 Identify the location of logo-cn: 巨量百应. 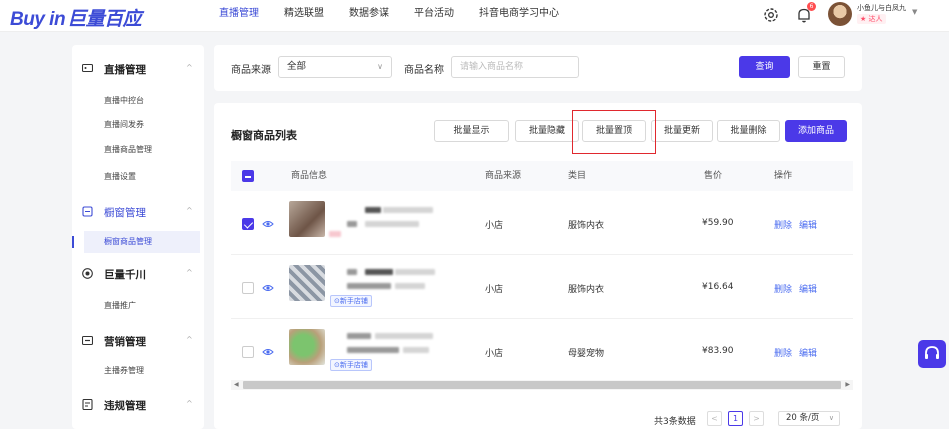
(104, 19).